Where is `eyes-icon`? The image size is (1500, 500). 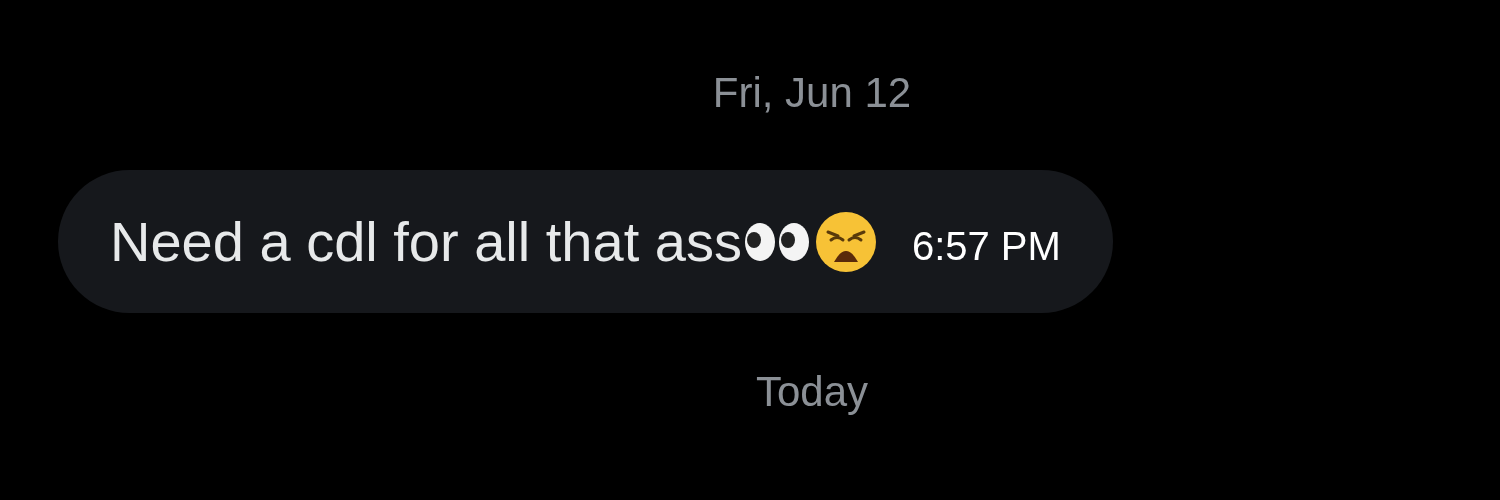 eyes-icon is located at coordinates (776, 241).